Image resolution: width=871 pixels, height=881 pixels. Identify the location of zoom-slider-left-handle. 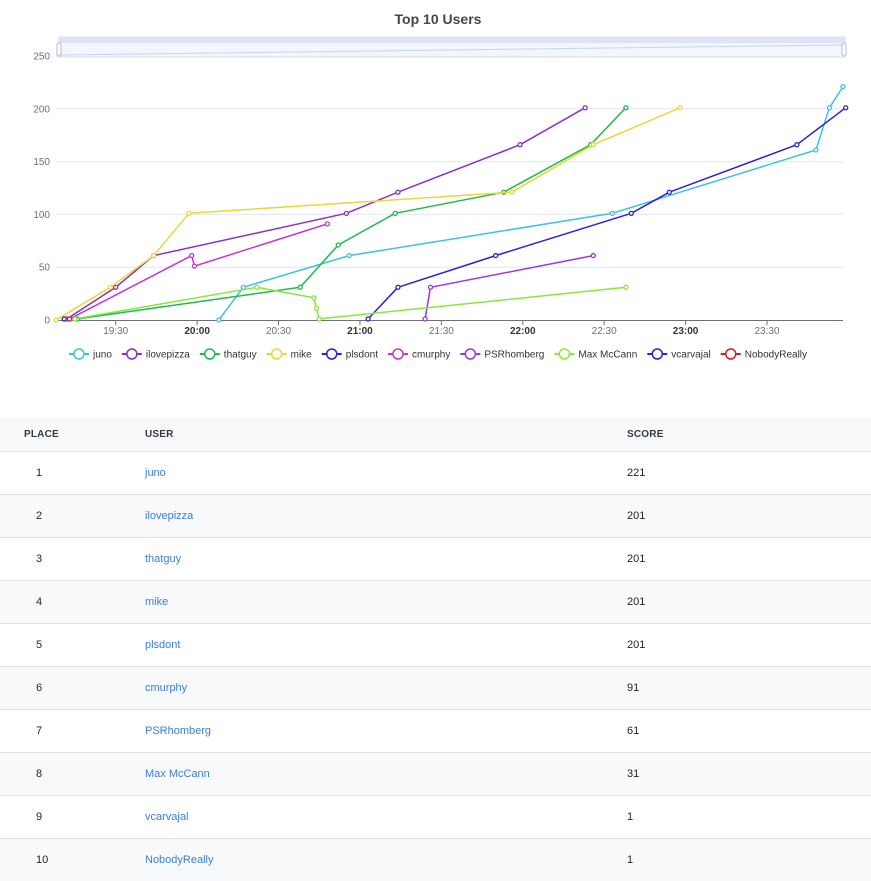
(59, 49).